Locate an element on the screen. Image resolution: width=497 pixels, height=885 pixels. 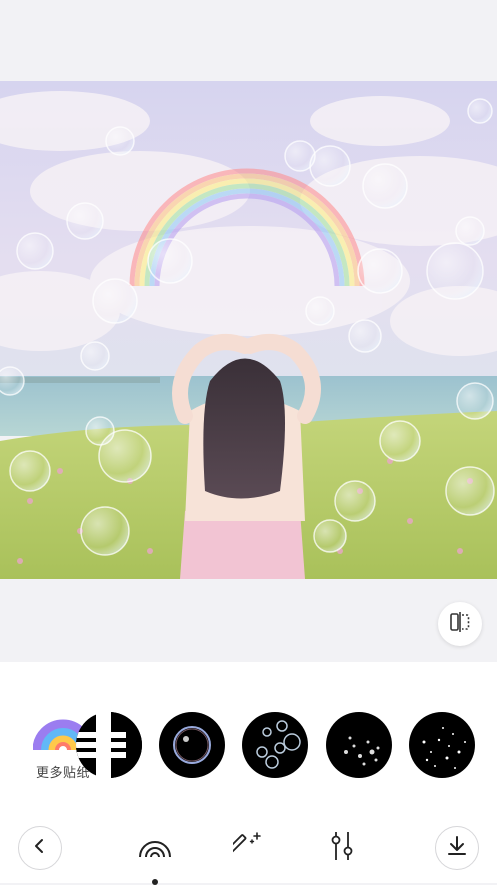
download-icon is located at coordinates (457, 848).